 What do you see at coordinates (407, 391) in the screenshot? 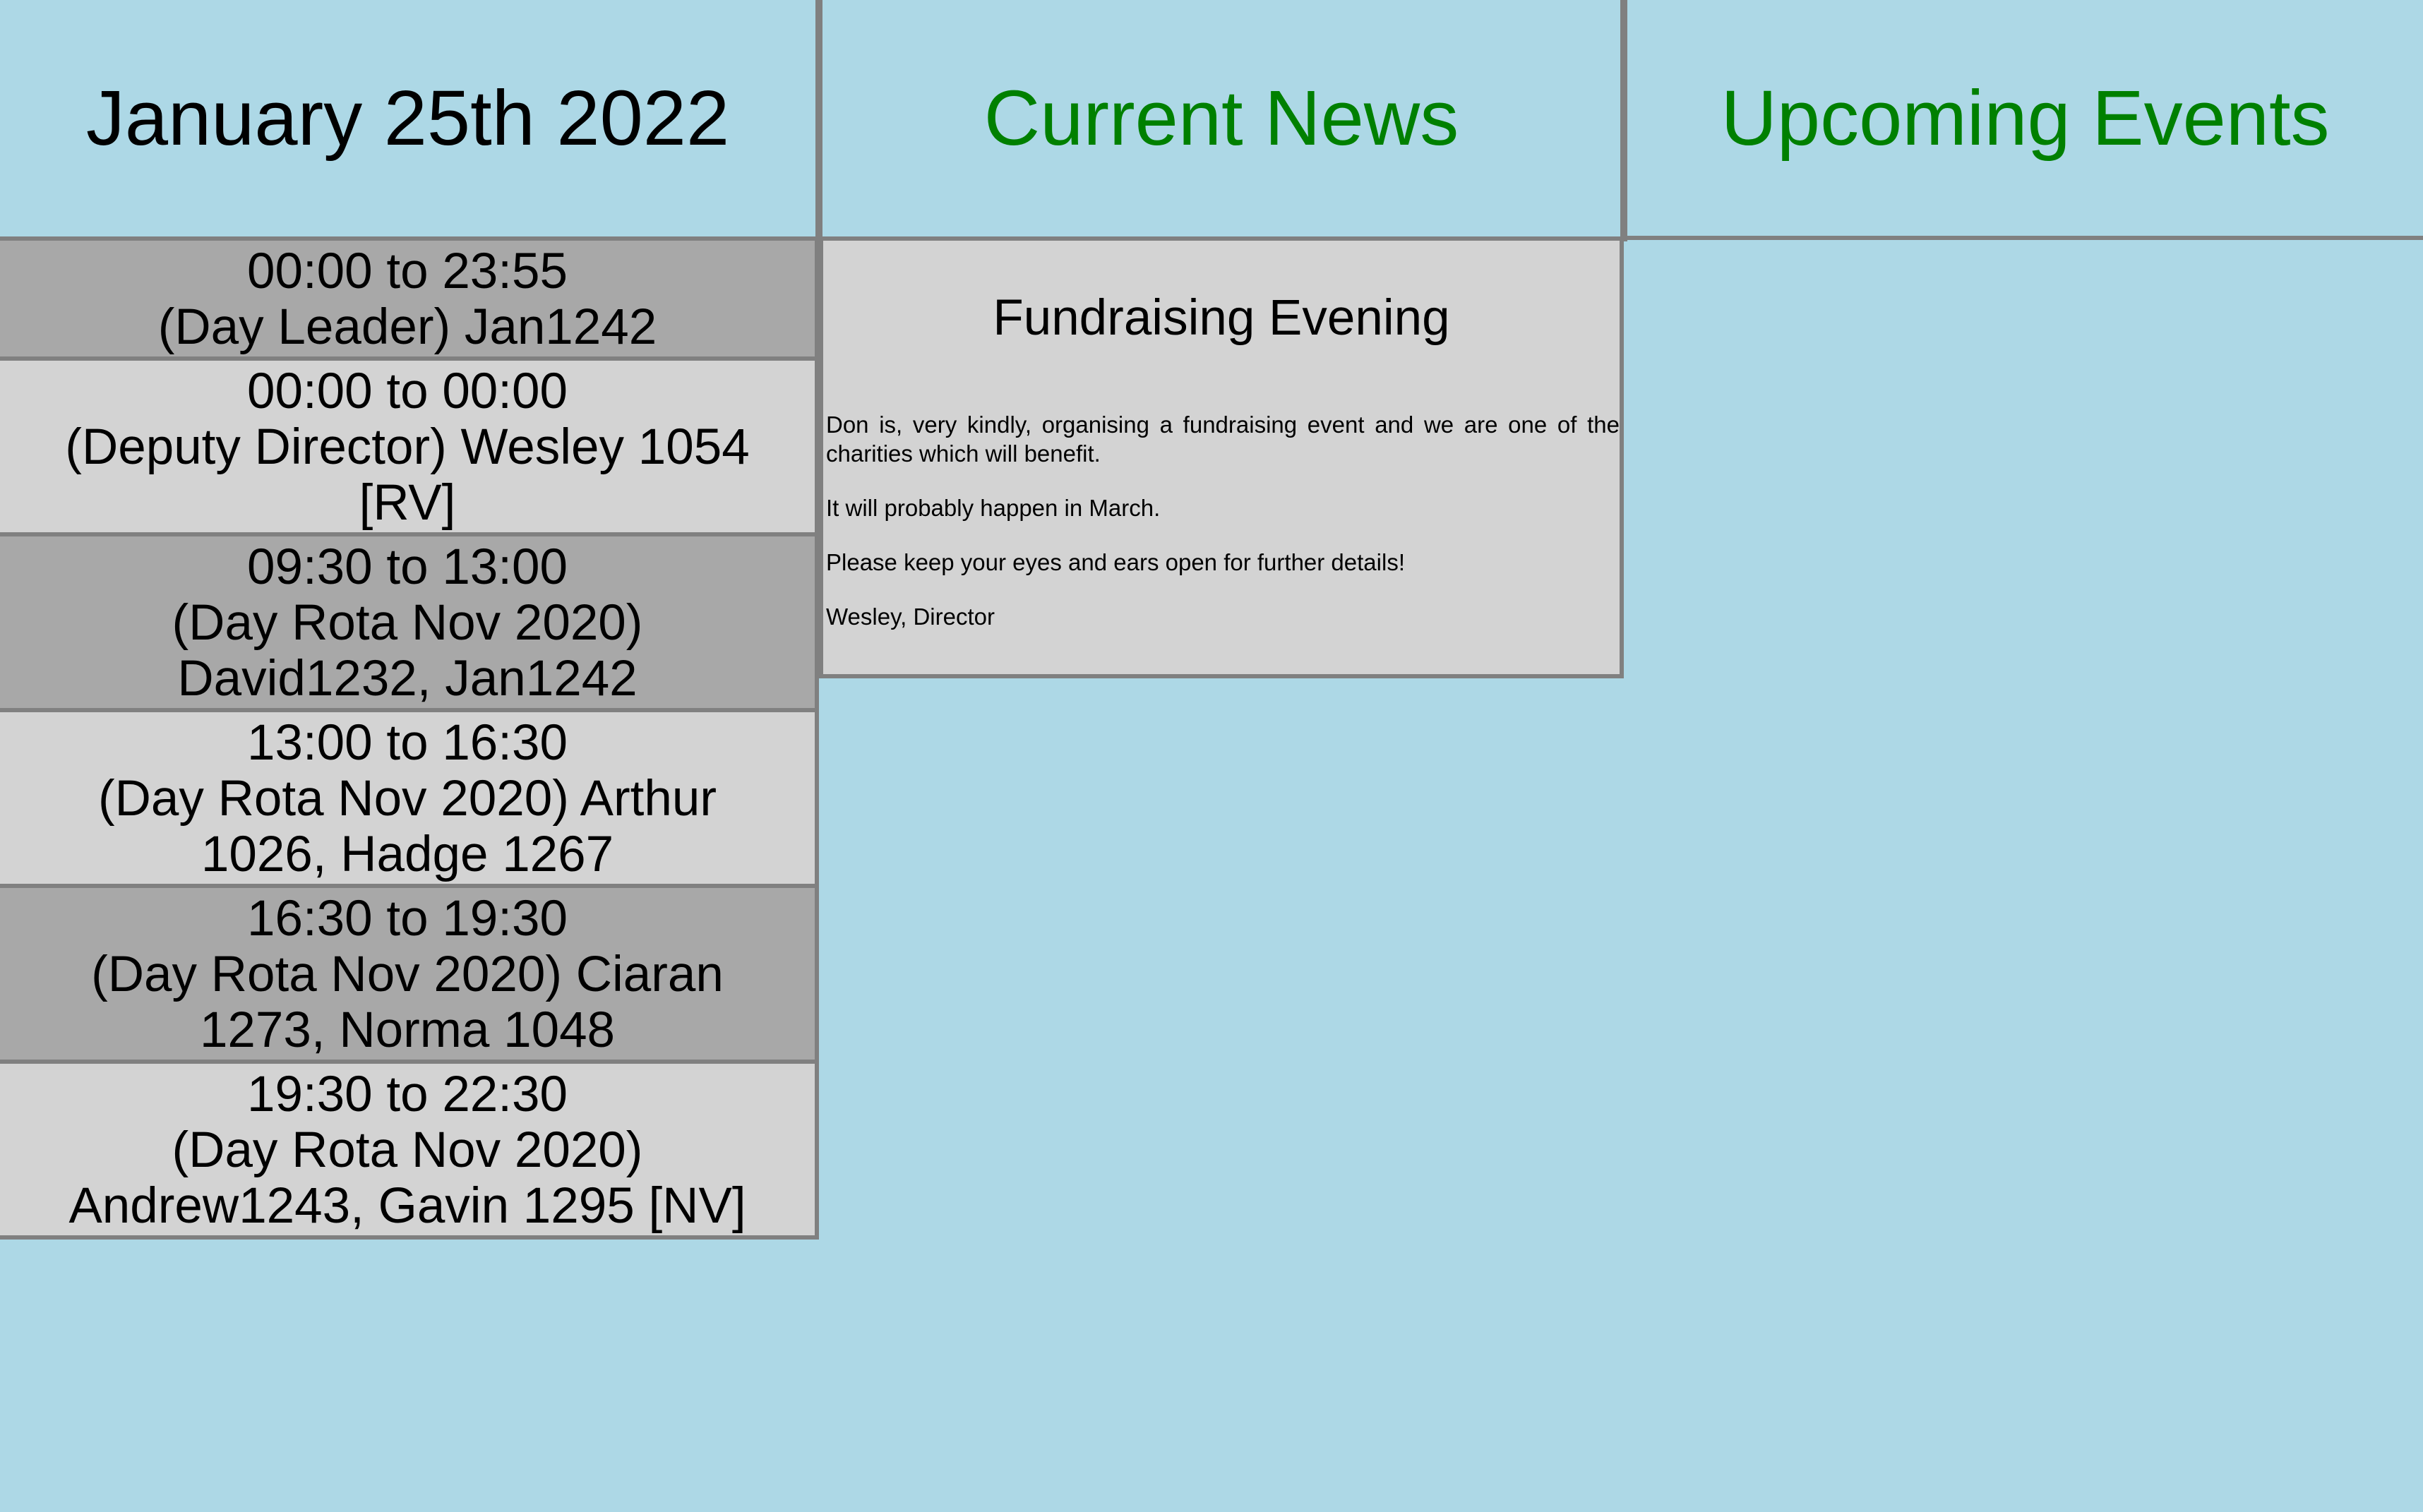
I see `rota-time: 00:00 to 00:00` at bounding box center [407, 391].